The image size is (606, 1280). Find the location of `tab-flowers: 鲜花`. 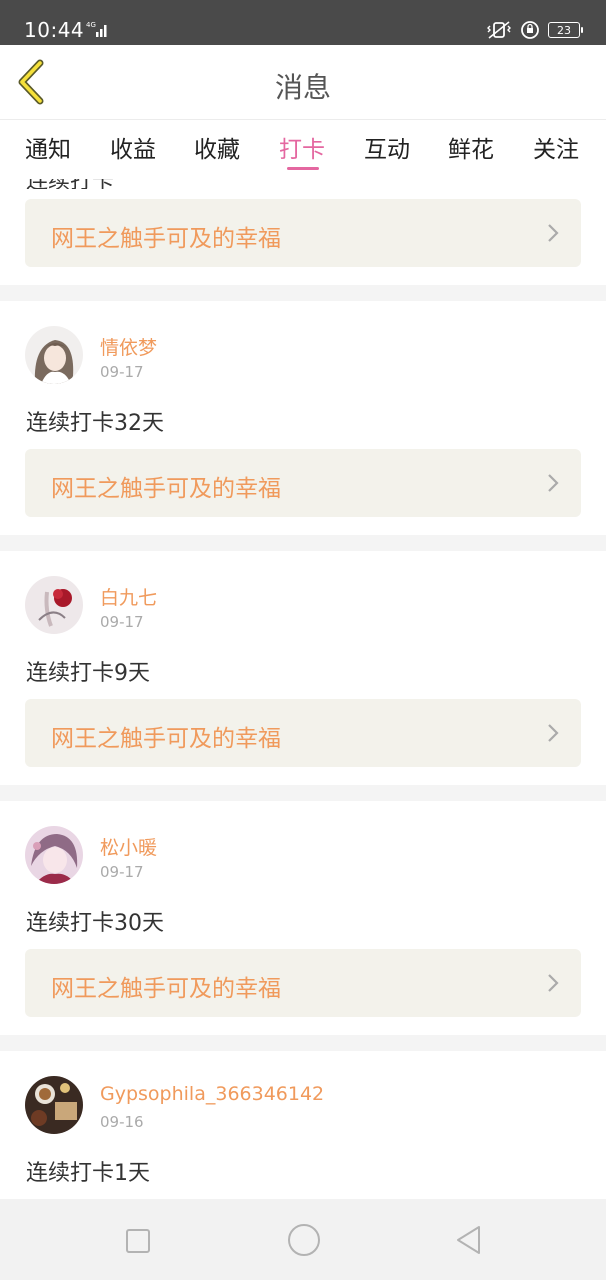

tab-flowers: 鲜花 is located at coordinates (471, 147).